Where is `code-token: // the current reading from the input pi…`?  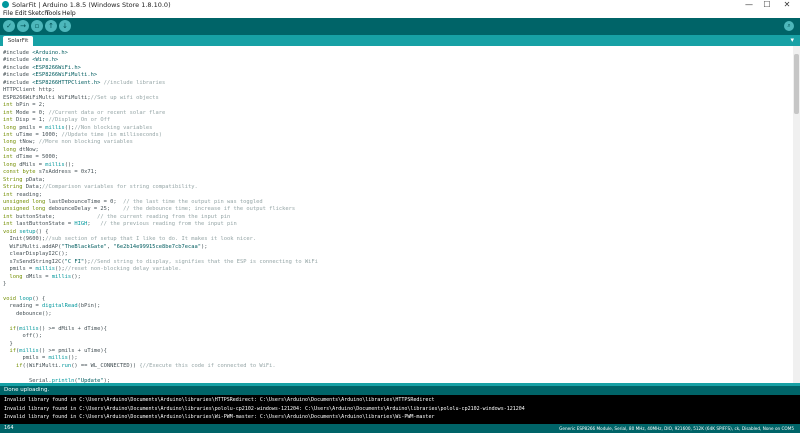
code-token: // the current reading from the input pi… is located at coordinates (164, 216).